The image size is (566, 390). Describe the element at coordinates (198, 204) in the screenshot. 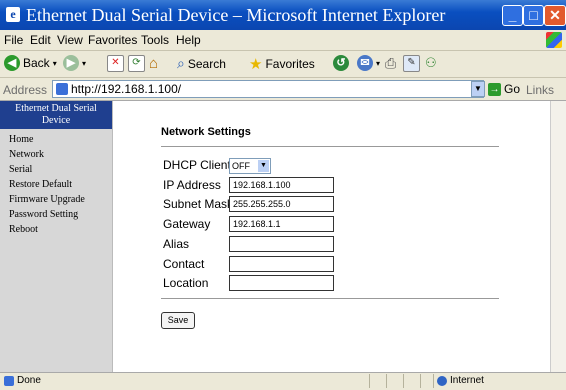

I see `subnet-mask-label: Subnet Mask` at that location.